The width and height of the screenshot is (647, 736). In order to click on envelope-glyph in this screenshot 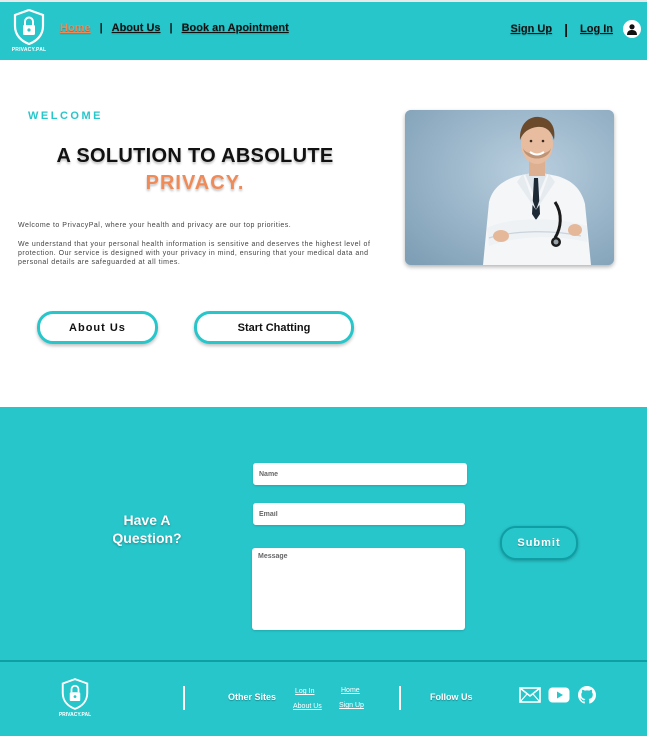, I will do `click(530, 695)`.